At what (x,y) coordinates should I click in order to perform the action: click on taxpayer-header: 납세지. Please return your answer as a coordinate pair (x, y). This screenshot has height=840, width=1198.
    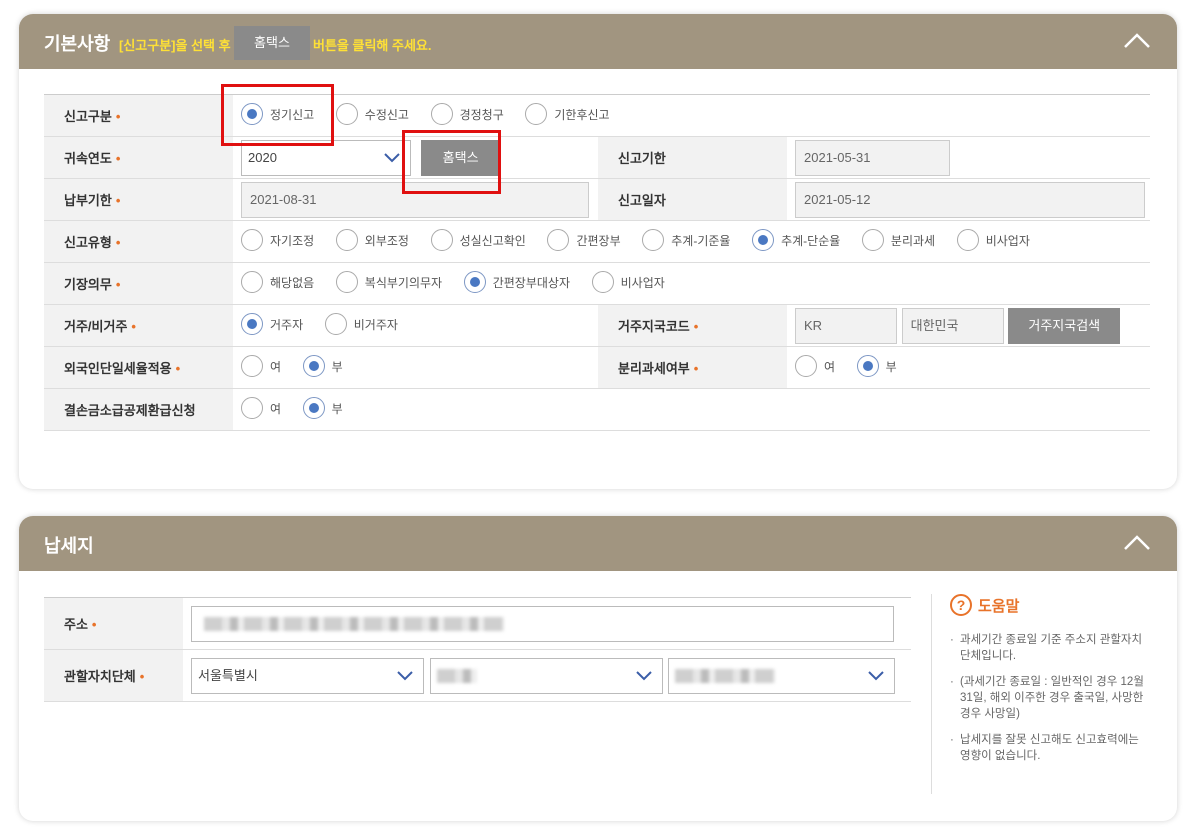
    Looking at the image, I should click on (598, 543).